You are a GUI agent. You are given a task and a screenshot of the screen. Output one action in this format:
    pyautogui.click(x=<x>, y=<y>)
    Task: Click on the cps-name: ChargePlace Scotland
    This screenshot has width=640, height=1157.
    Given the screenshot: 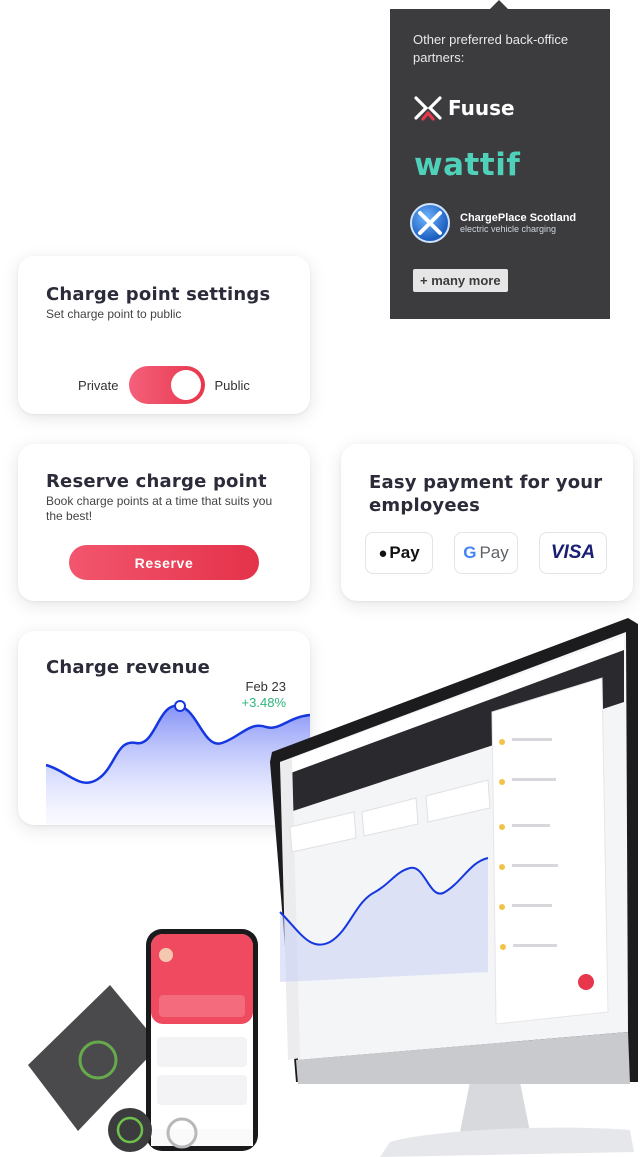 What is the action you would take?
    pyautogui.click(x=518, y=218)
    